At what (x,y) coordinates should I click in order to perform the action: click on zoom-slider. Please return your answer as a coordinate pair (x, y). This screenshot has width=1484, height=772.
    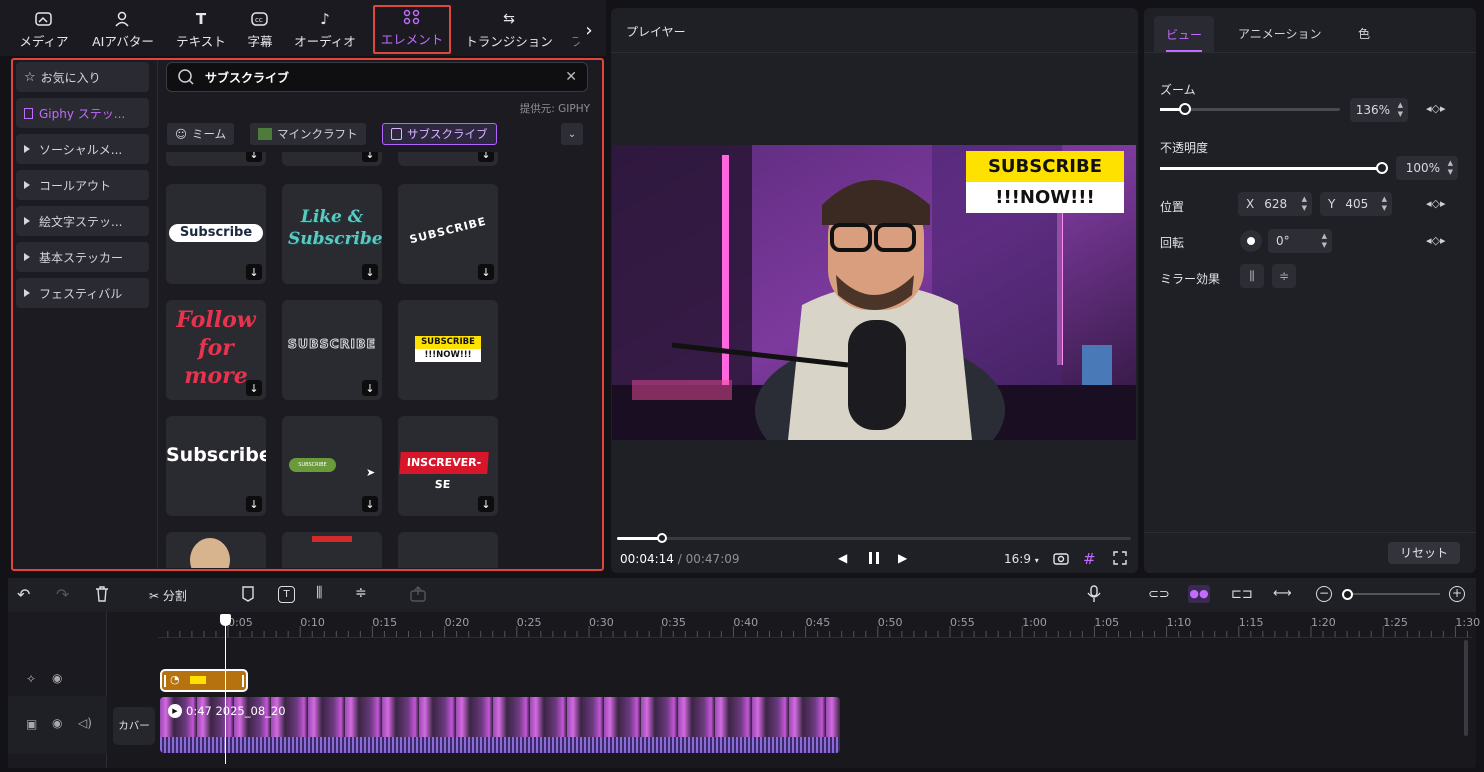
    Looking at the image, I should click on (1250, 109).